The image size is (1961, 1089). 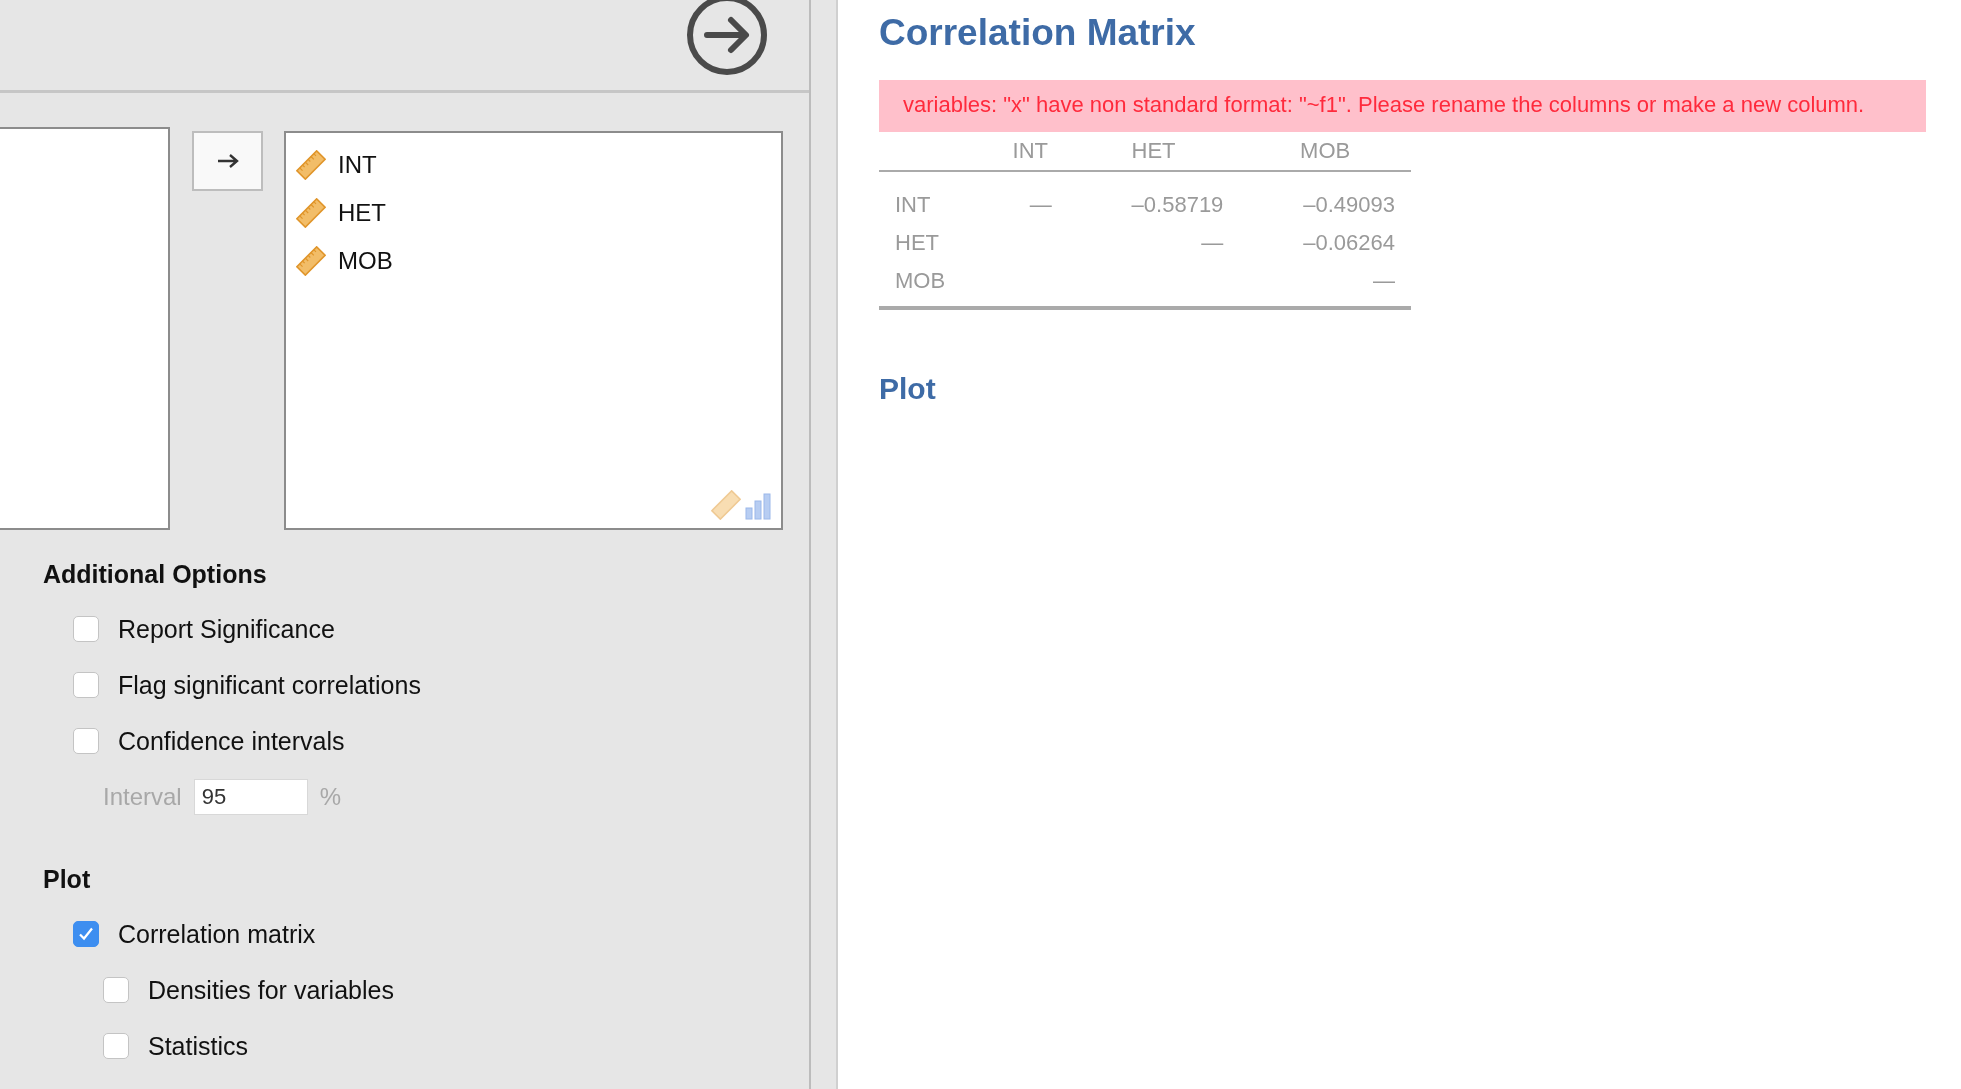 What do you see at coordinates (917, 243) in the screenshot?
I see `row-header: HET` at bounding box center [917, 243].